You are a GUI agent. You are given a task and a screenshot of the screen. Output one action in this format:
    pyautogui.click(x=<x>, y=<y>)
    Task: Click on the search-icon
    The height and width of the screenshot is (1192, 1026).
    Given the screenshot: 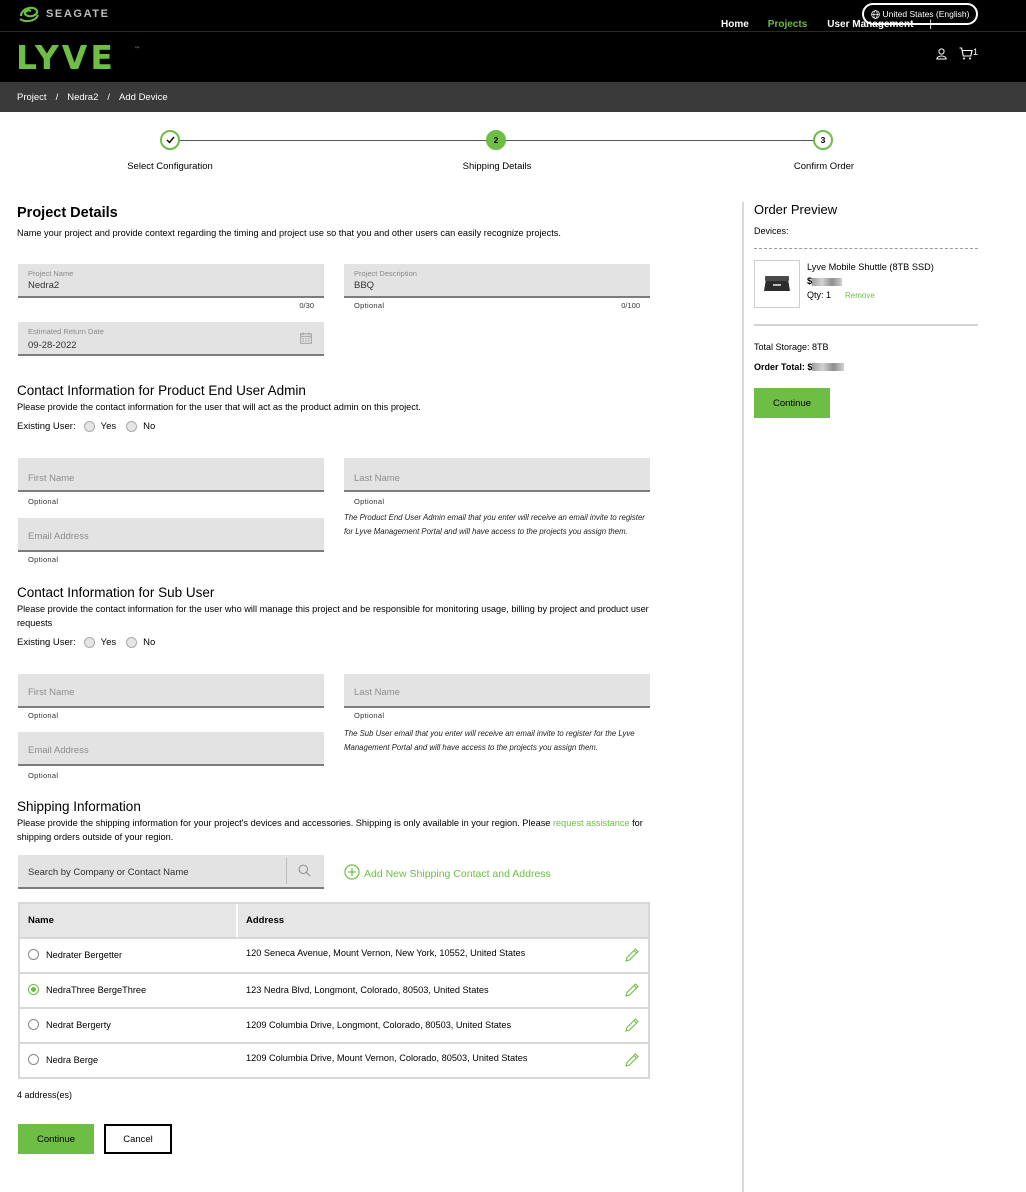 What is the action you would take?
    pyautogui.click(x=304, y=870)
    